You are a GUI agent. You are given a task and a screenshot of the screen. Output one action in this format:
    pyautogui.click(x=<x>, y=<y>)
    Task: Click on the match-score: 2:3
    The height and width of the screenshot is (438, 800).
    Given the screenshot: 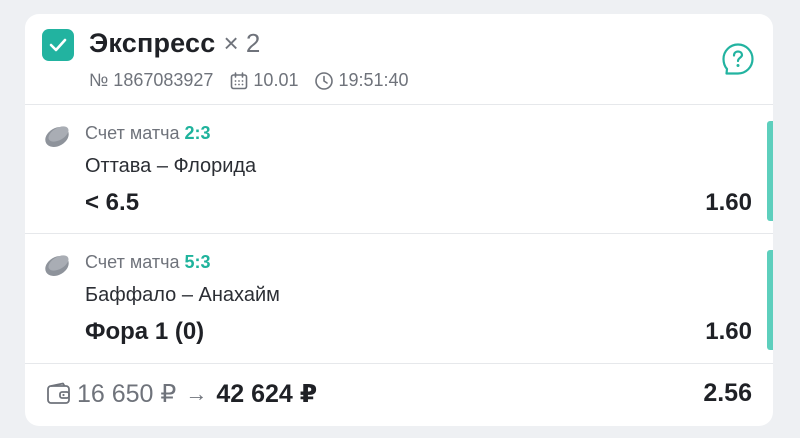 What is the action you would take?
    pyautogui.click(x=197, y=133)
    